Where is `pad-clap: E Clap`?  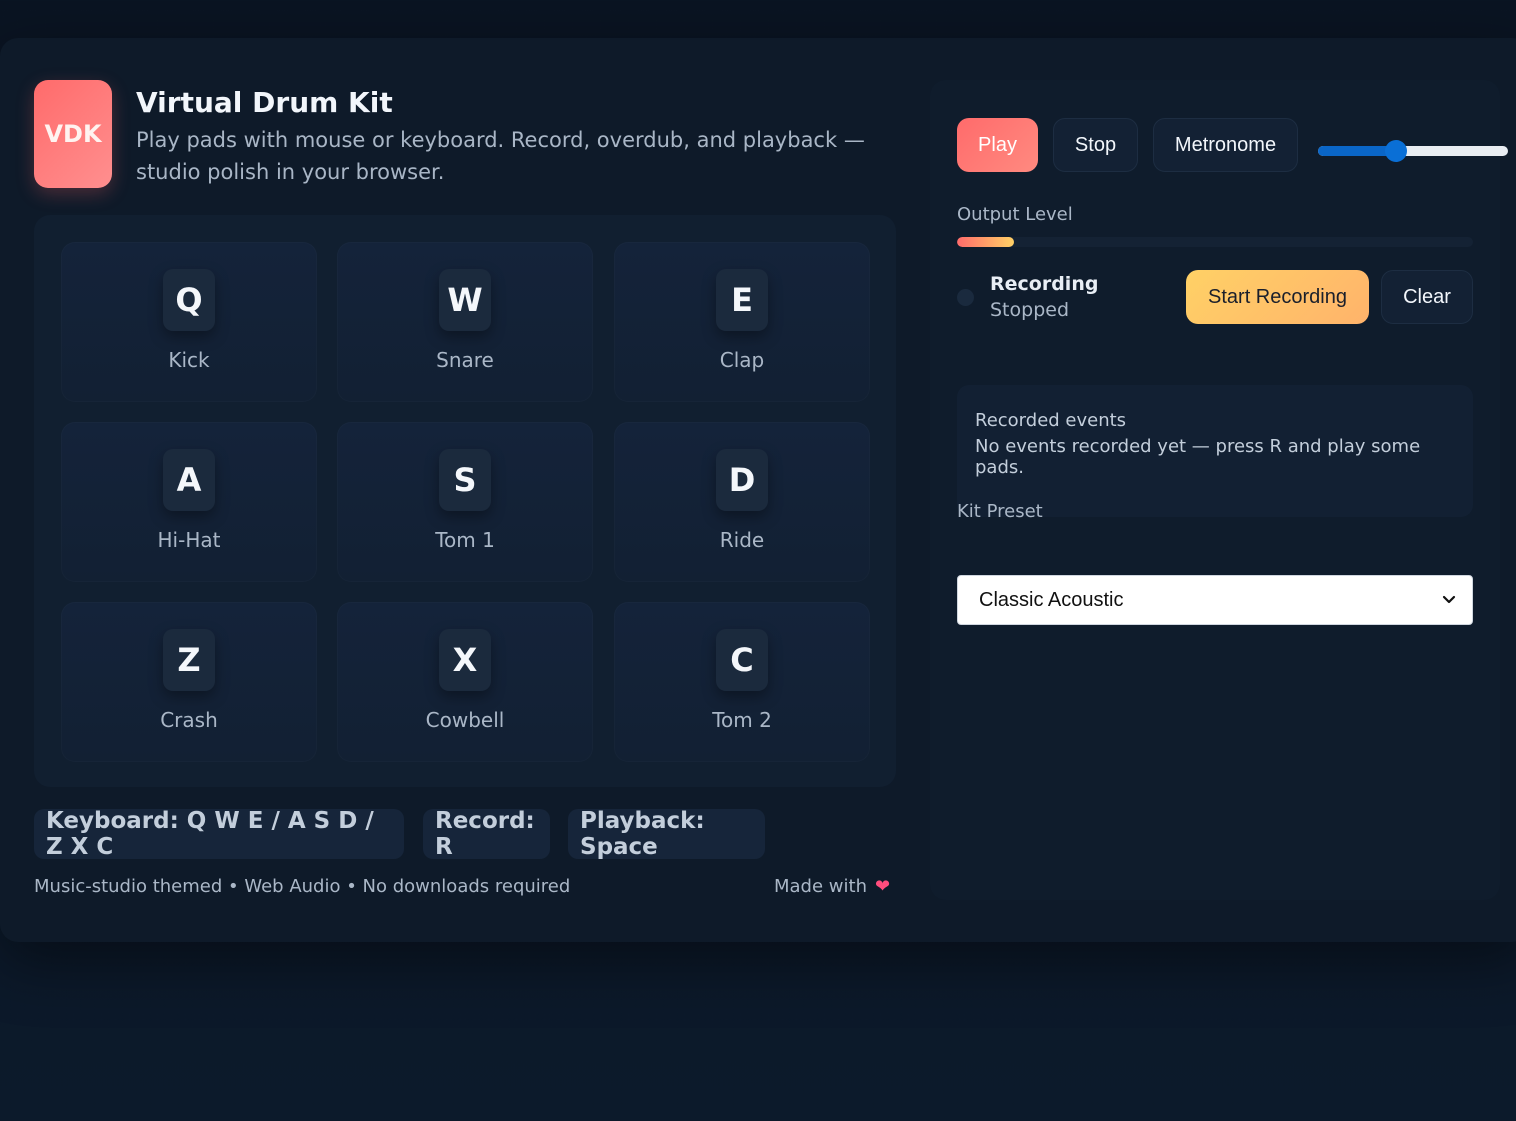 pad-clap: E Clap is located at coordinates (742, 322).